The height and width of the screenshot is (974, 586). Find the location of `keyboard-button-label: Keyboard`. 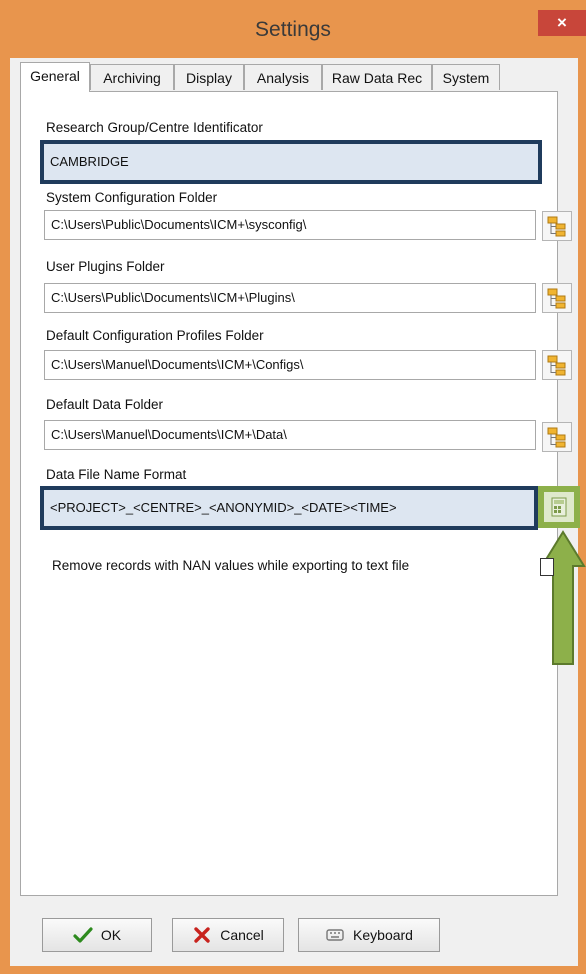

keyboard-button-label: Keyboard is located at coordinates (383, 935).